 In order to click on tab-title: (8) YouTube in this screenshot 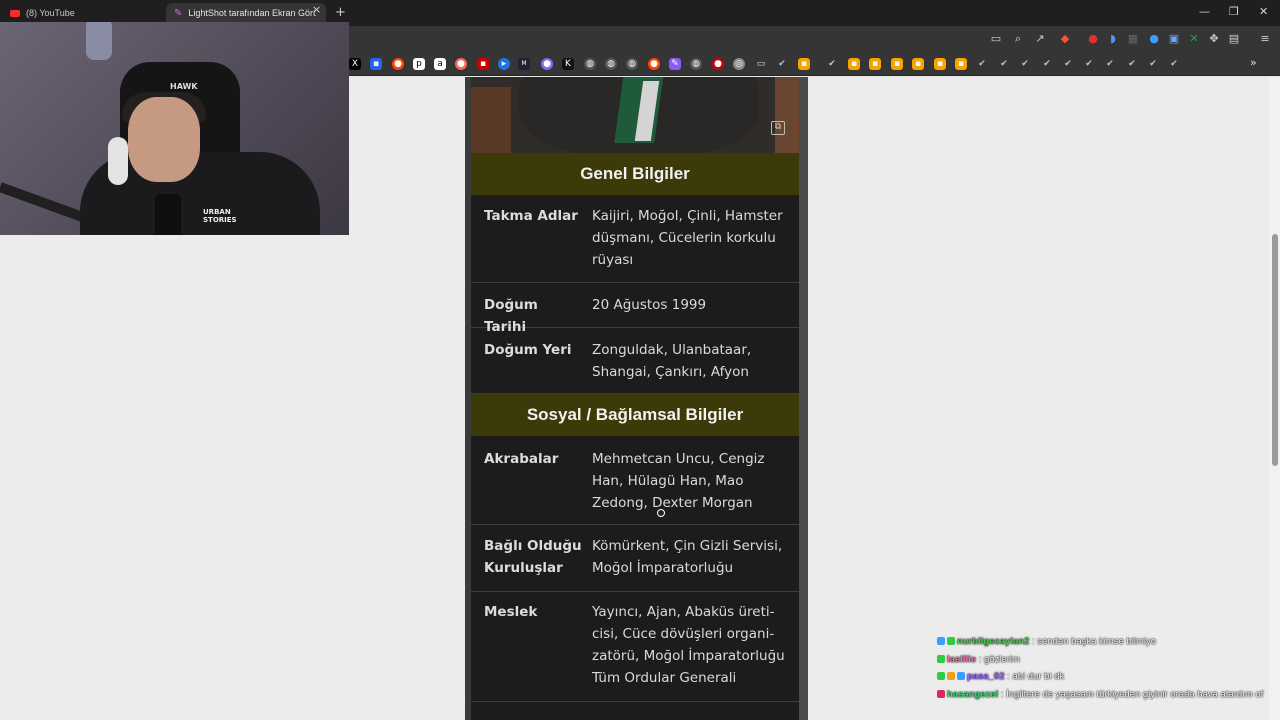, I will do `click(50, 13)`.